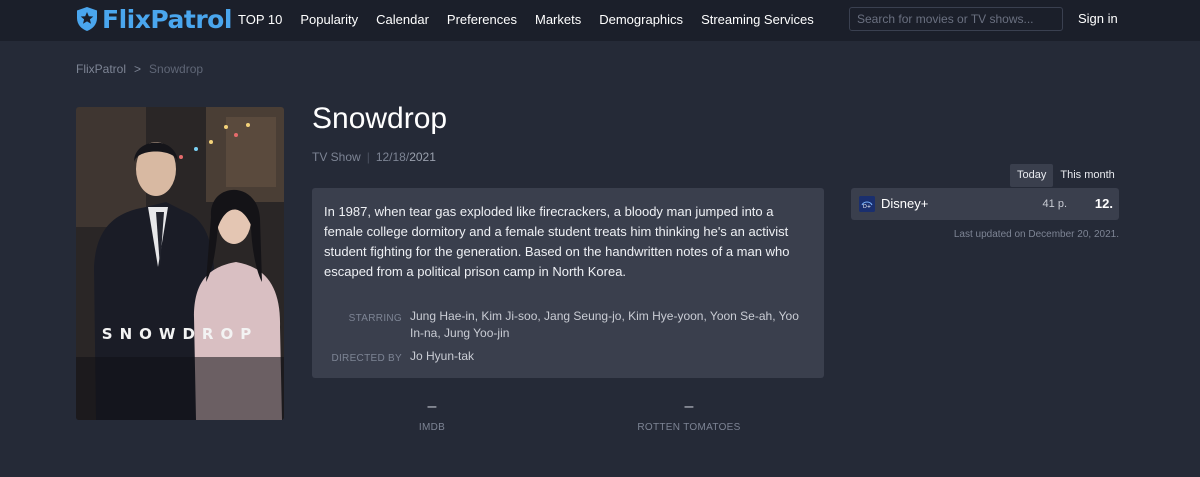 The image size is (1200, 477). Describe the element at coordinates (402, 19) in the screenshot. I see `nav-calendar: Calendar` at that location.